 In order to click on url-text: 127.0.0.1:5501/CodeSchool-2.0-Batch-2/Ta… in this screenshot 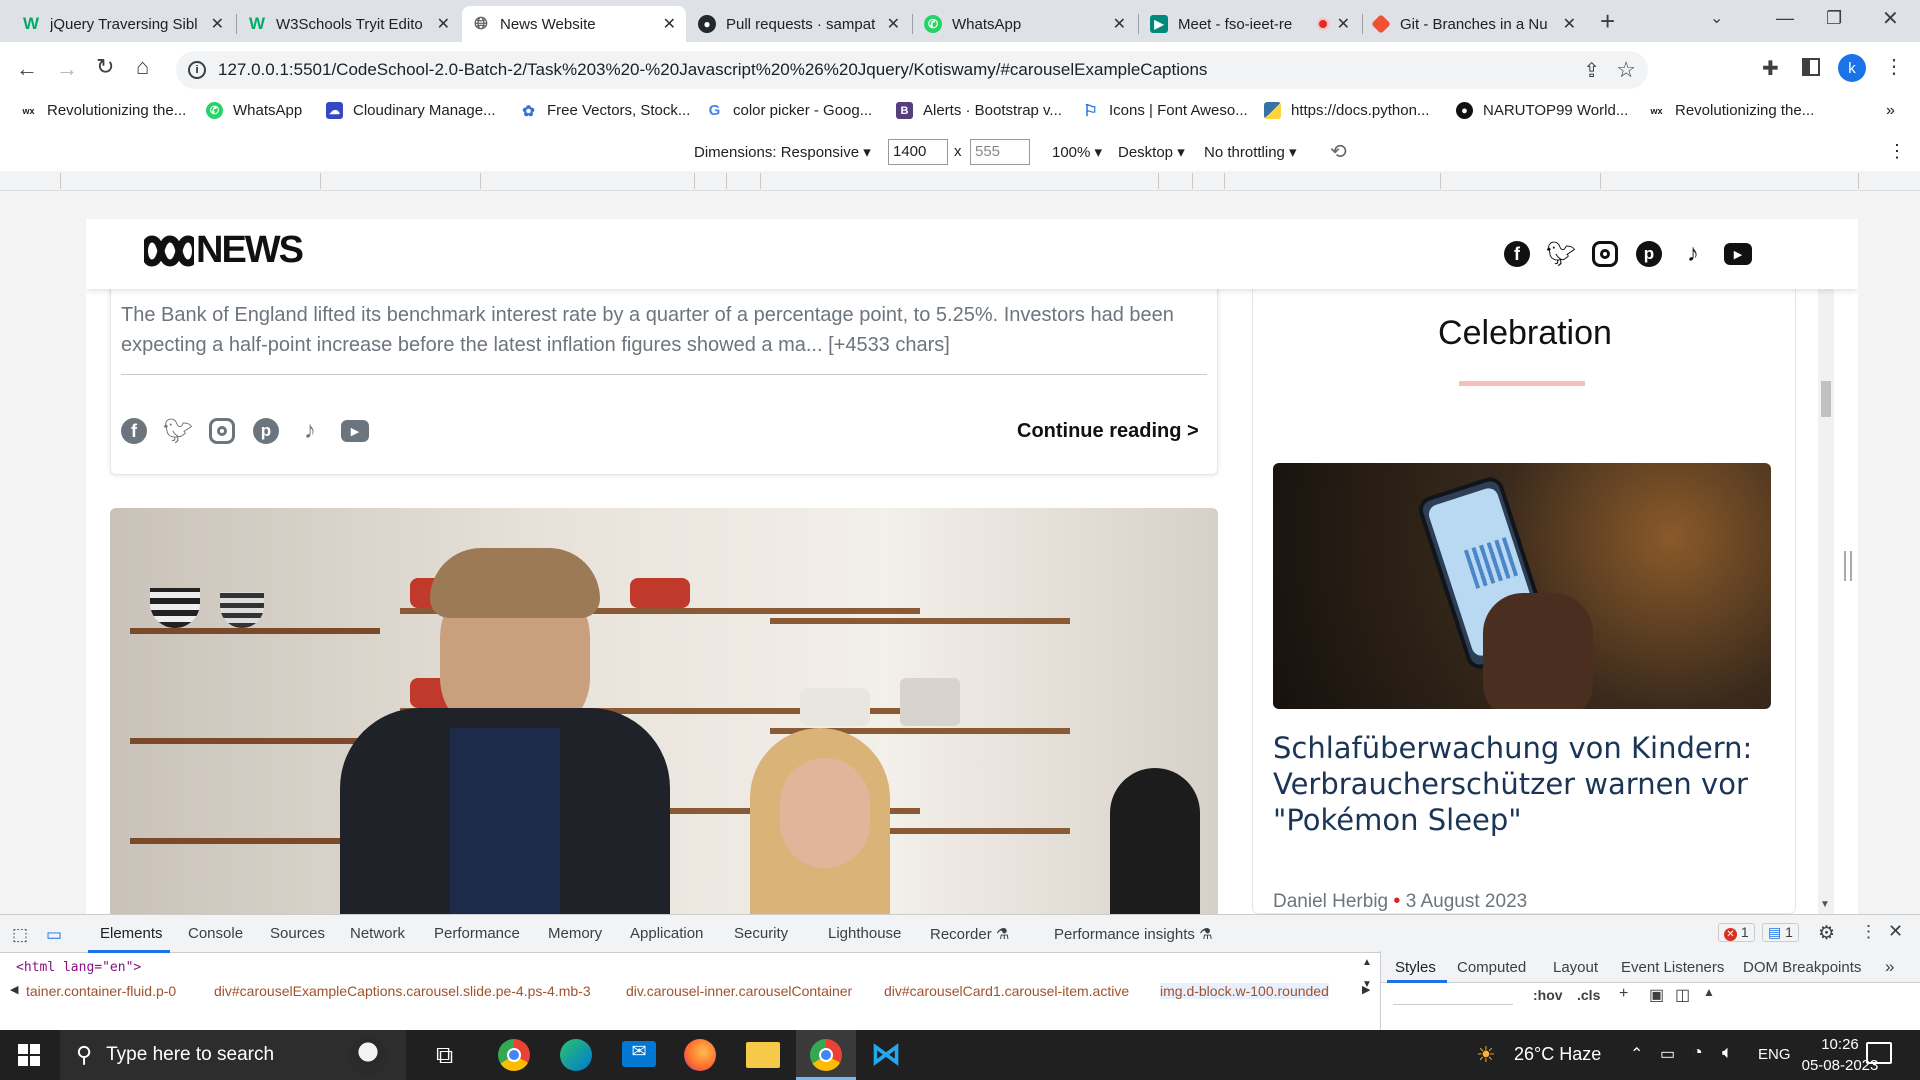, I will do `click(712, 70)`.